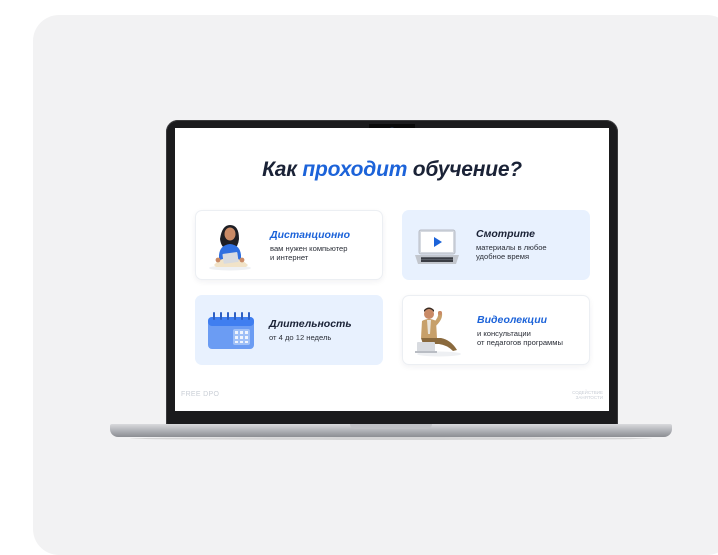 This screenshot has height=555, width=718. I want to click on tile-watch: Смотрите материалы в любое удобное время, so click(496, 245).